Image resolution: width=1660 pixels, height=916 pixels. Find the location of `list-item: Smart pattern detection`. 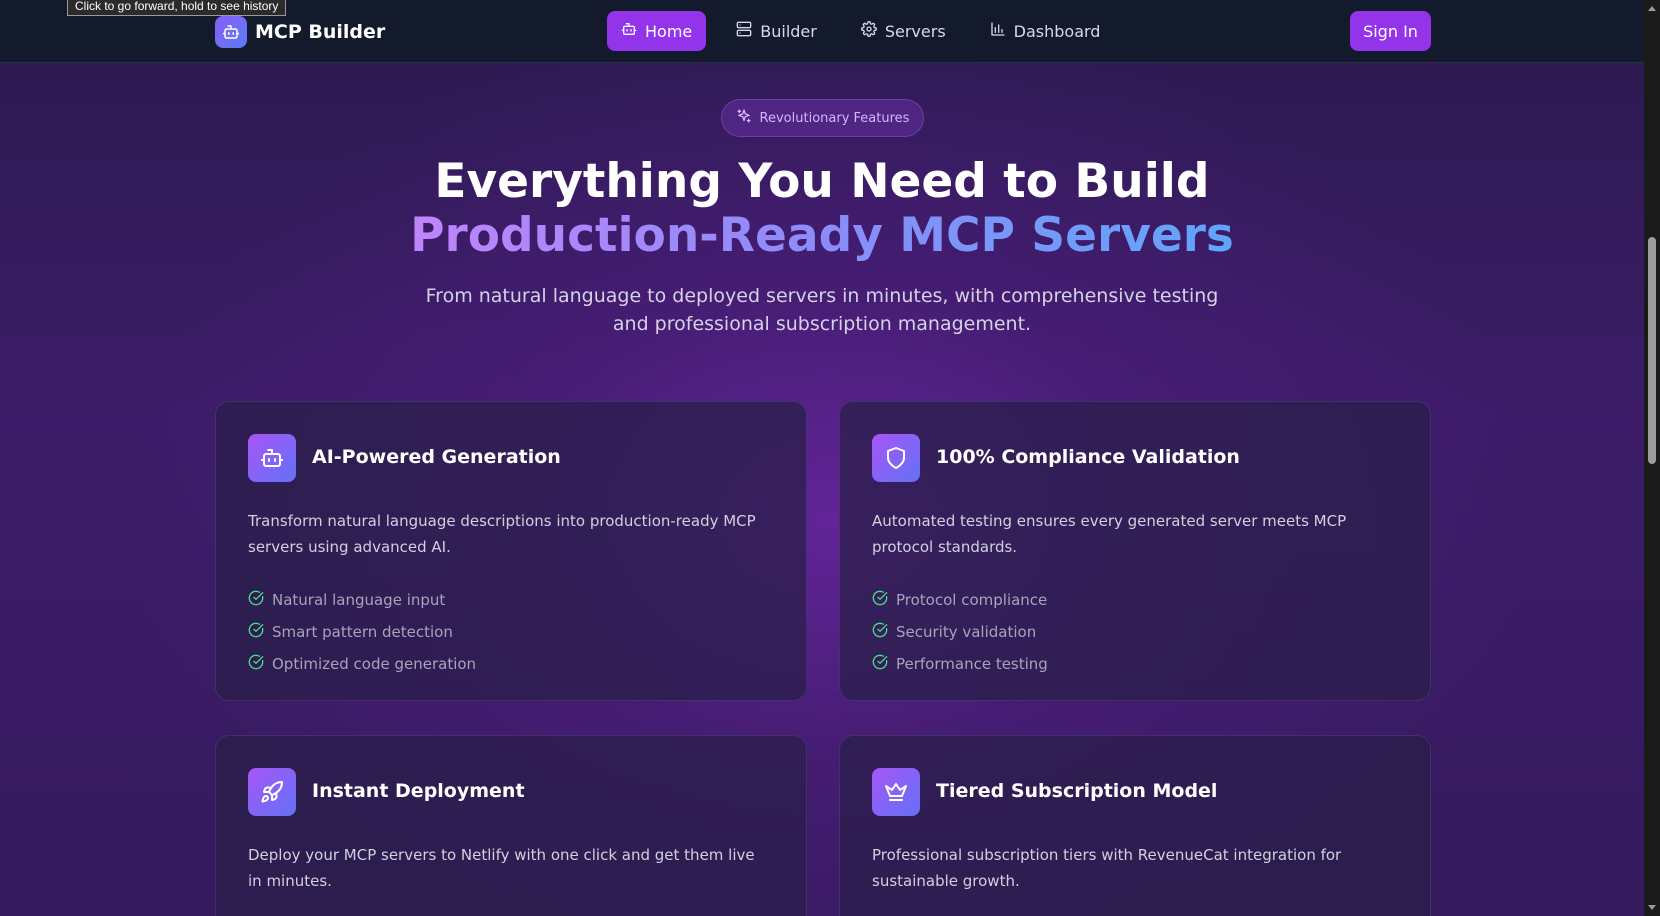

list-item: Smart pattern detection is located at coordinates (362, 632).